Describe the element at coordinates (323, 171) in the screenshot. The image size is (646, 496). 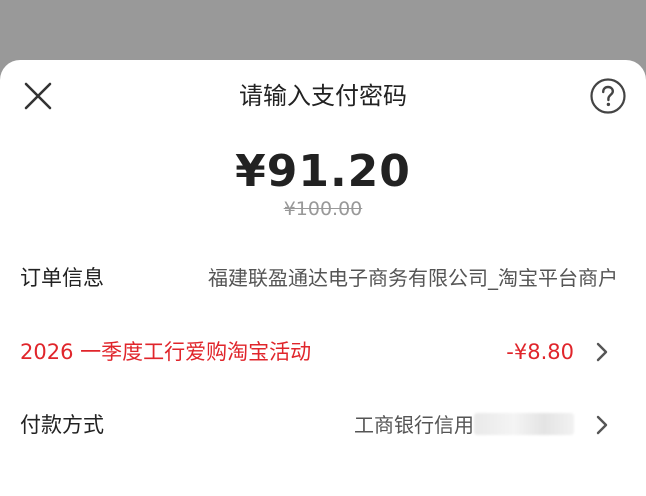
I see `payment-amount: ¥91.20` at that location.